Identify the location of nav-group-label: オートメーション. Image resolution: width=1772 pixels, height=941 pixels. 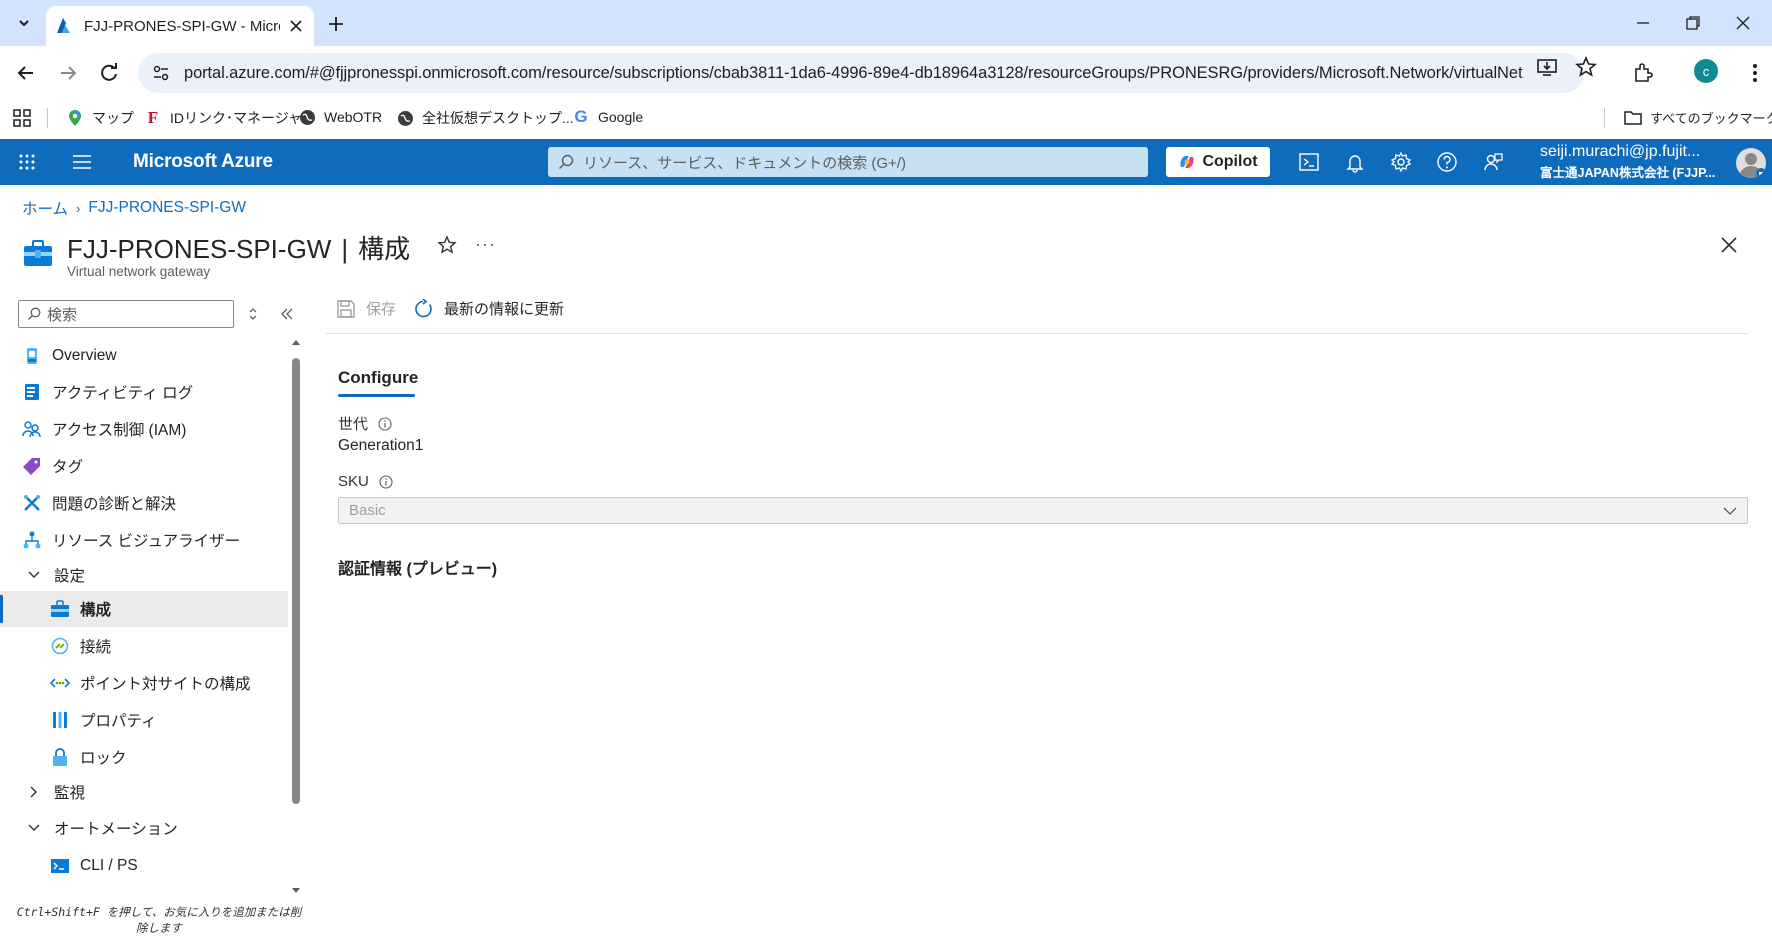
(116, 829).